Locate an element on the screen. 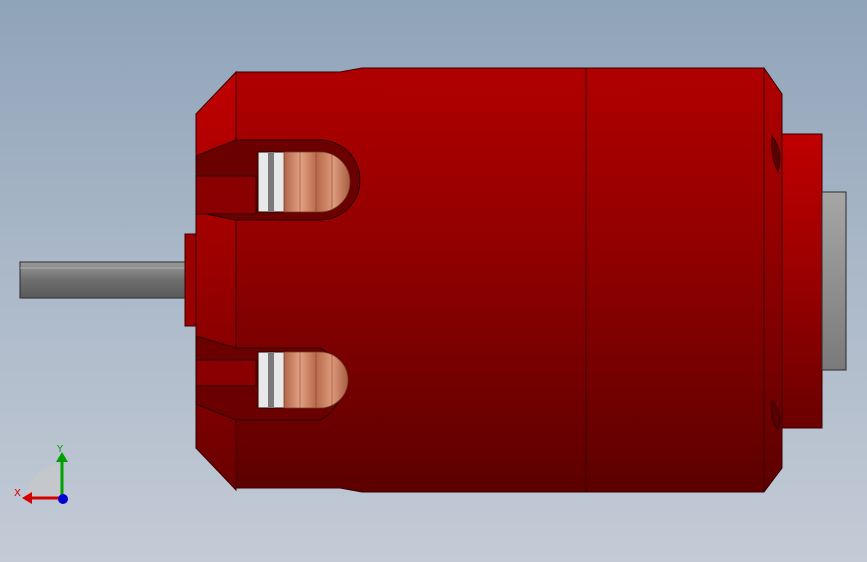 This screenshot has height=562, width=867. rear-flange is located at coordinates (802, 281).